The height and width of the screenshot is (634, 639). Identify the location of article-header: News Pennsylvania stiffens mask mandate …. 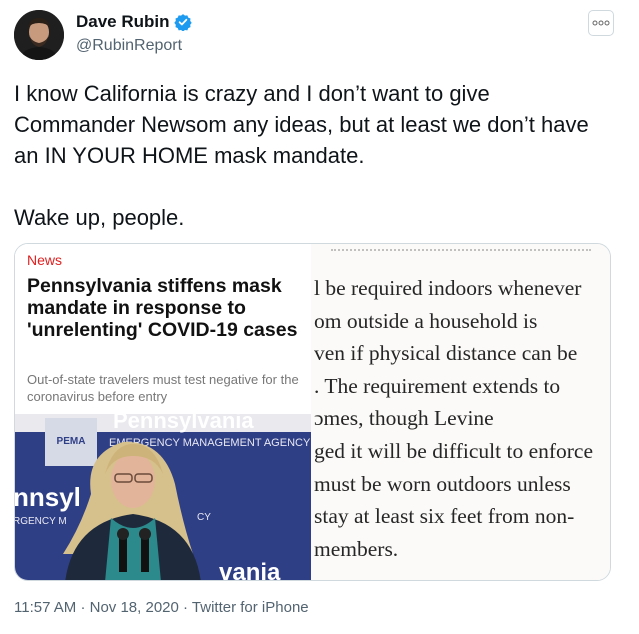
(163, 329).